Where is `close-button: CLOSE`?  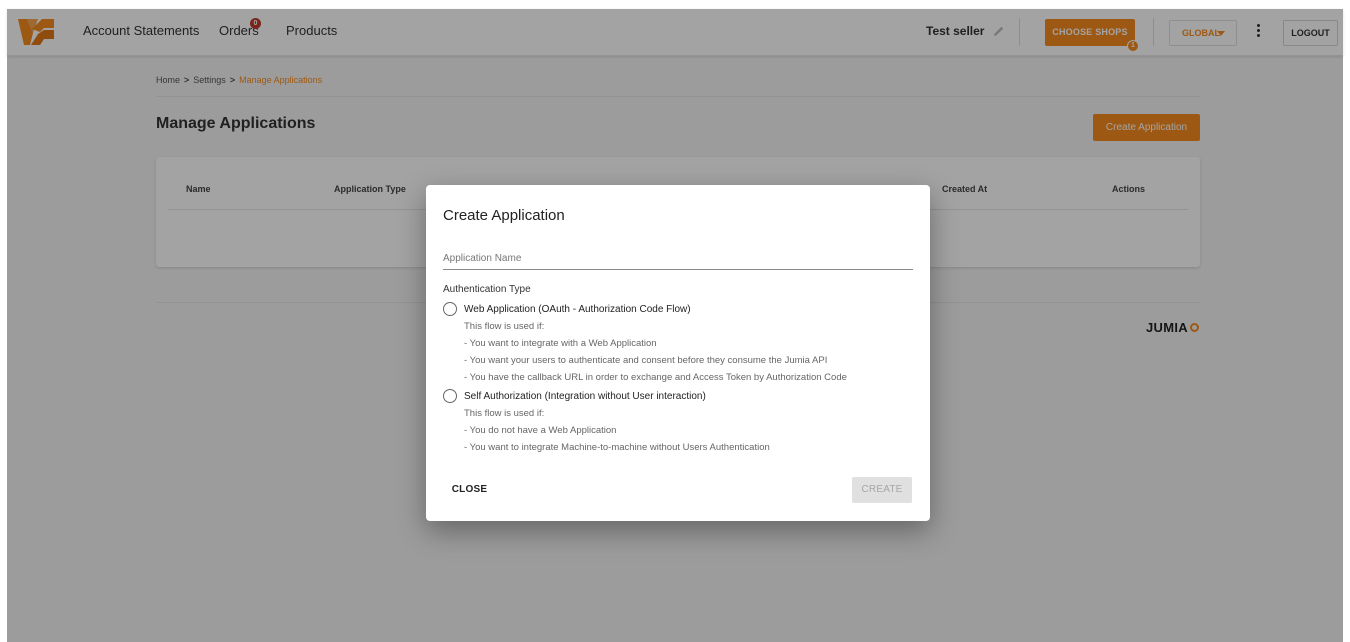
close-button: CLOSE is located at coordinates (469, 490).